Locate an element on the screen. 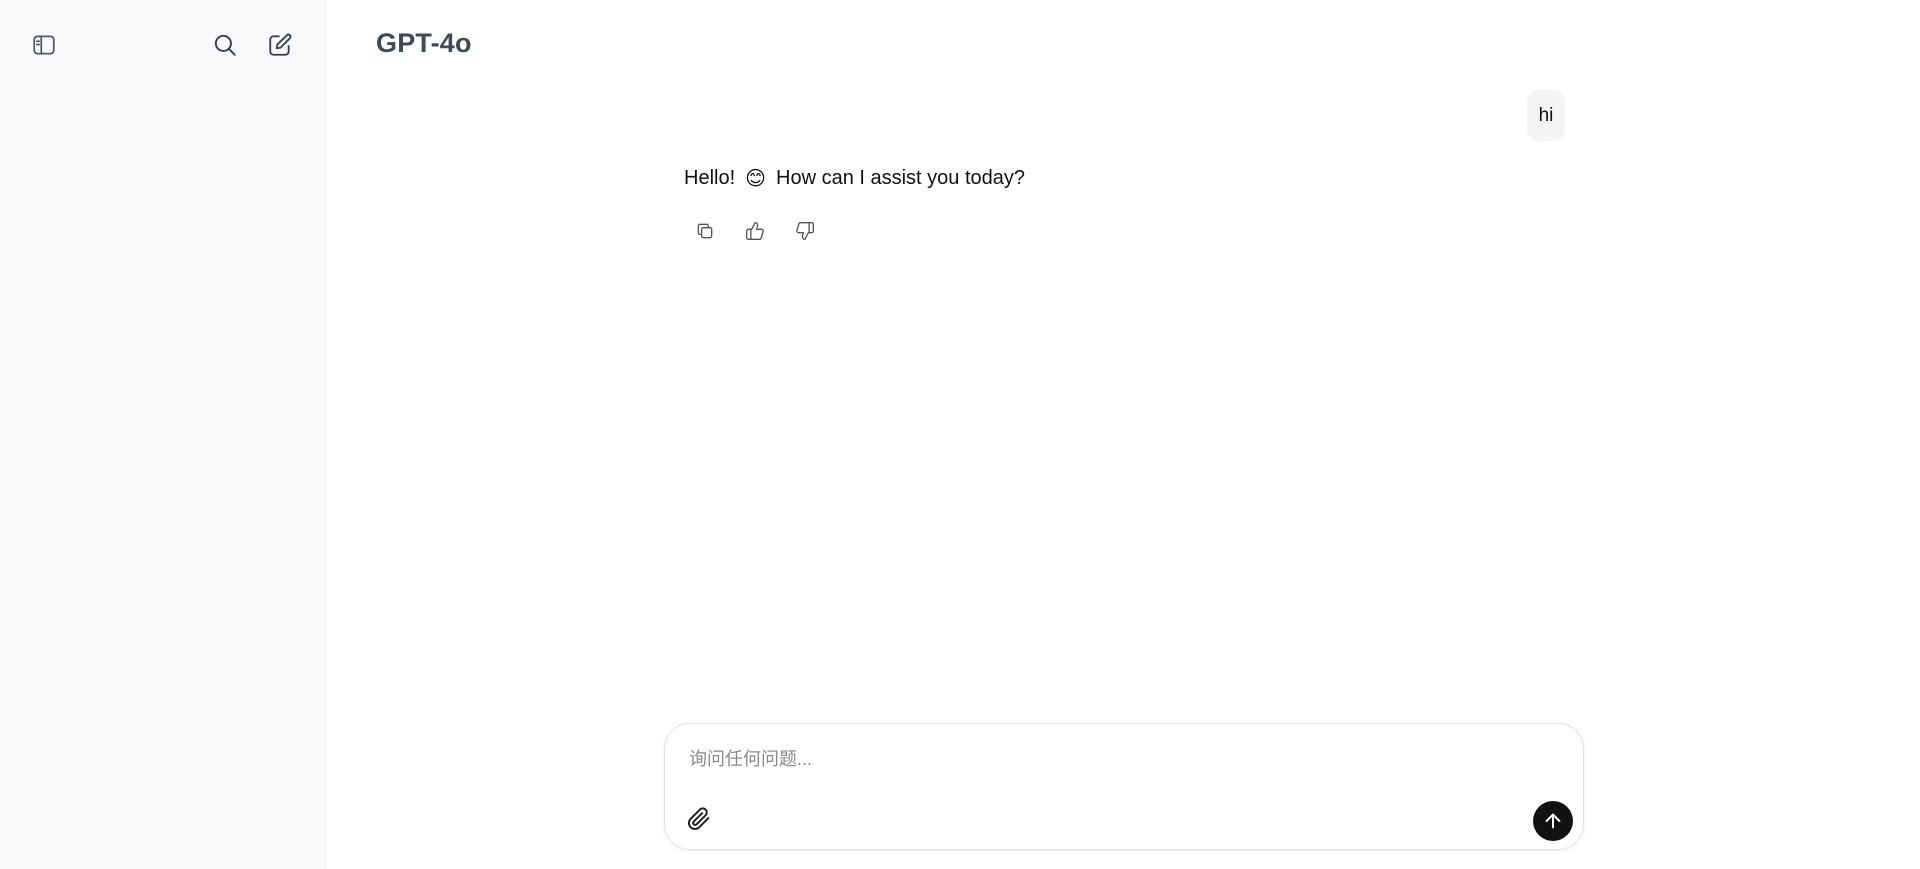 The width and height of the screenshot is (1920, 869). attach-button is located at coordinates (699, 819).